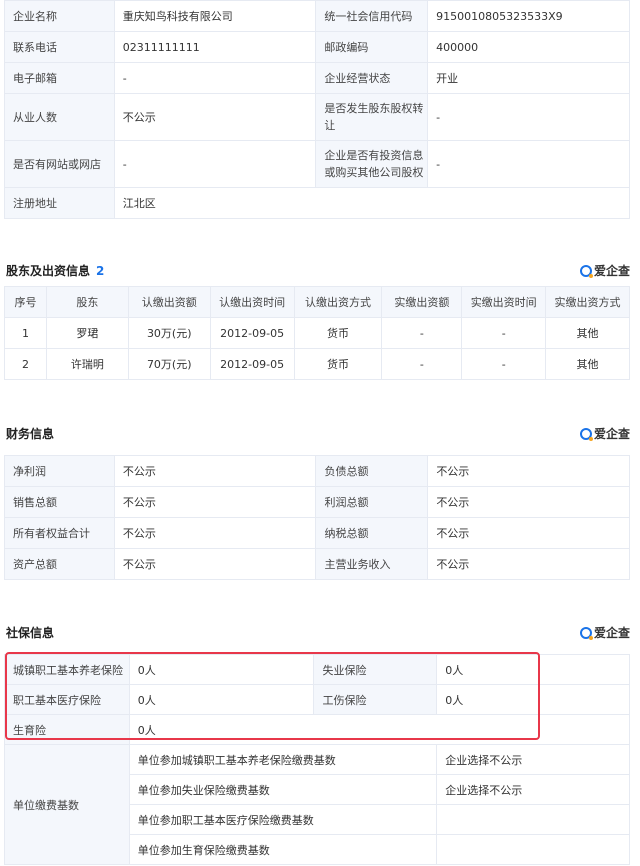 This screenshot has width=640, height=866. Describe the element at coordinates (528, 164) in the screenshot. I see `investment-value: -` at that location.